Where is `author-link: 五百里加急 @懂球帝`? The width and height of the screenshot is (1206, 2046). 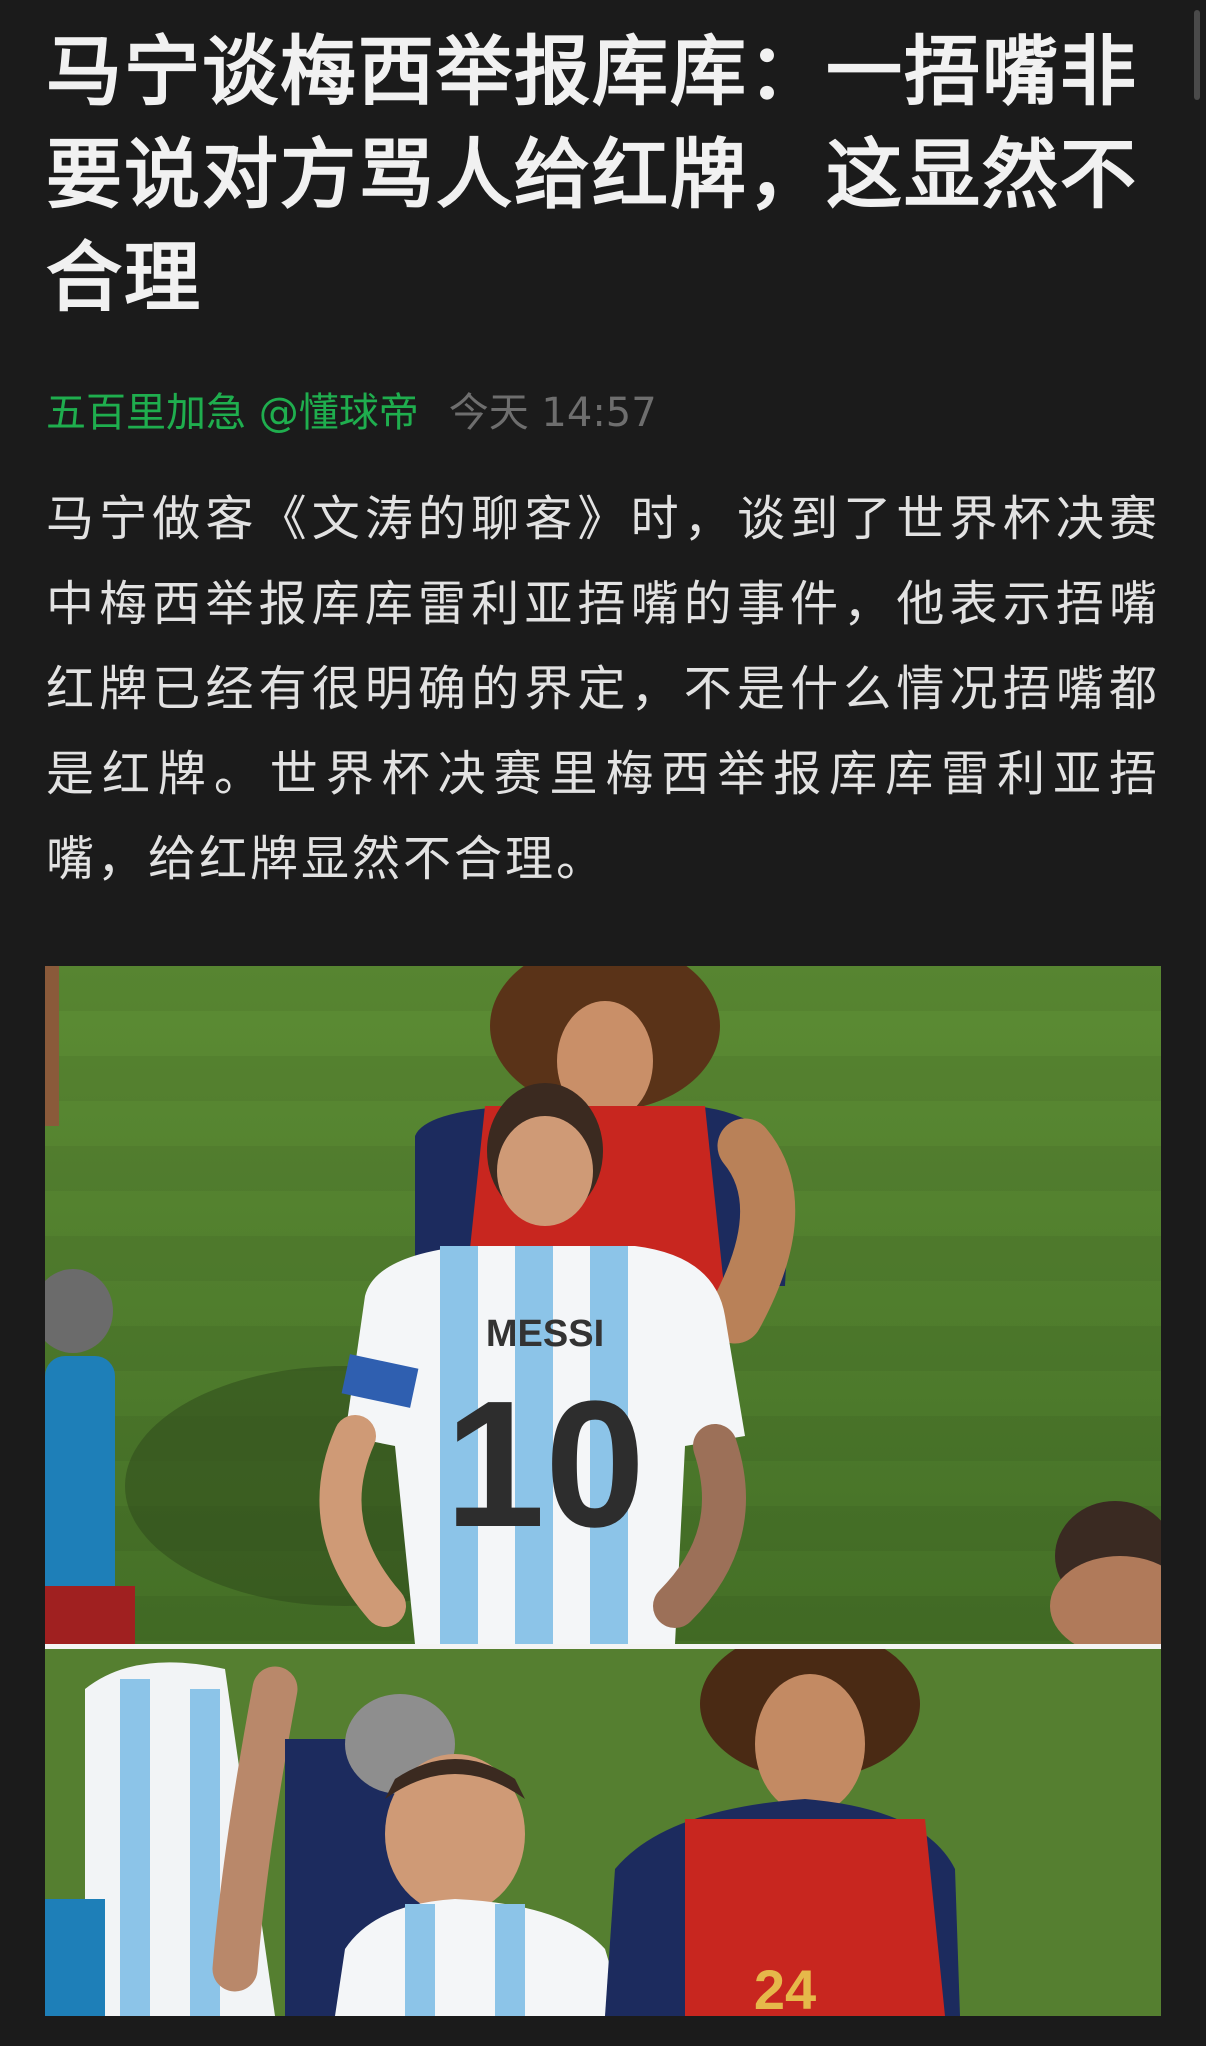
author-link: 五百里加急 @懂球帝 is located at coordinates (232, 409).